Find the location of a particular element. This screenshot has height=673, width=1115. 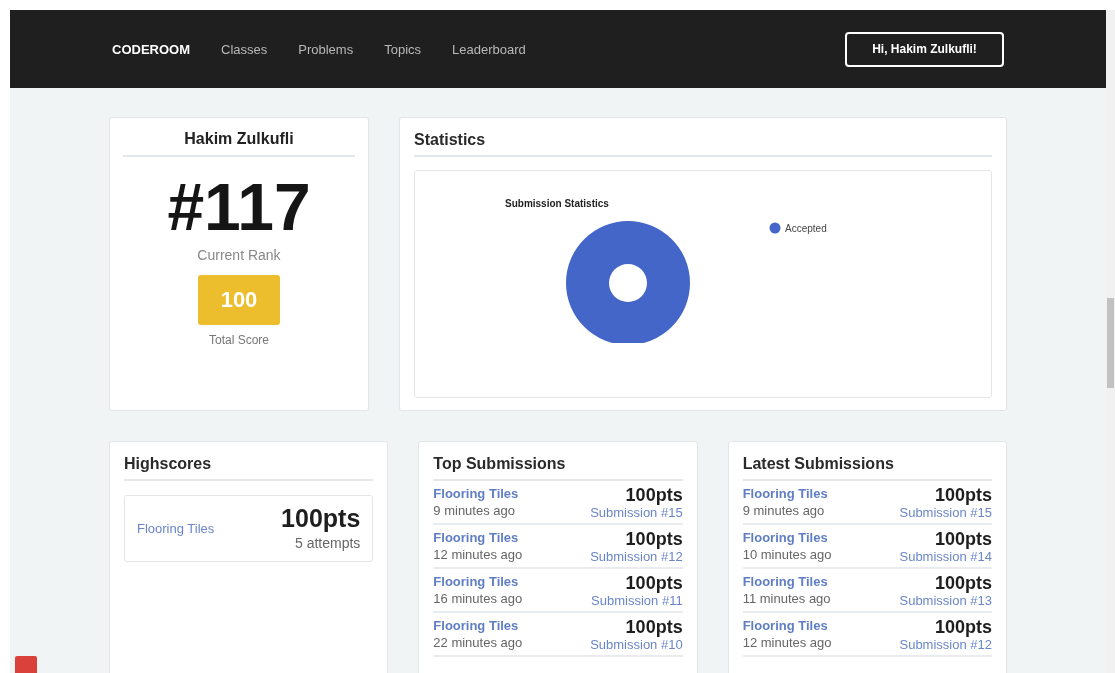

chart-title: Submission Statistics is located at coordinates (557, 203).